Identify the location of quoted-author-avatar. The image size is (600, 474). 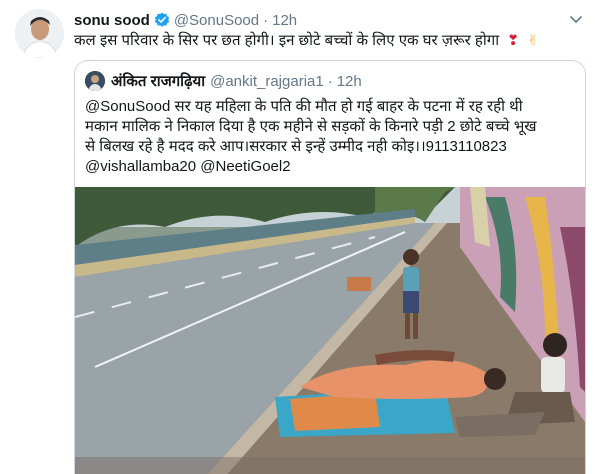
(95, 81).